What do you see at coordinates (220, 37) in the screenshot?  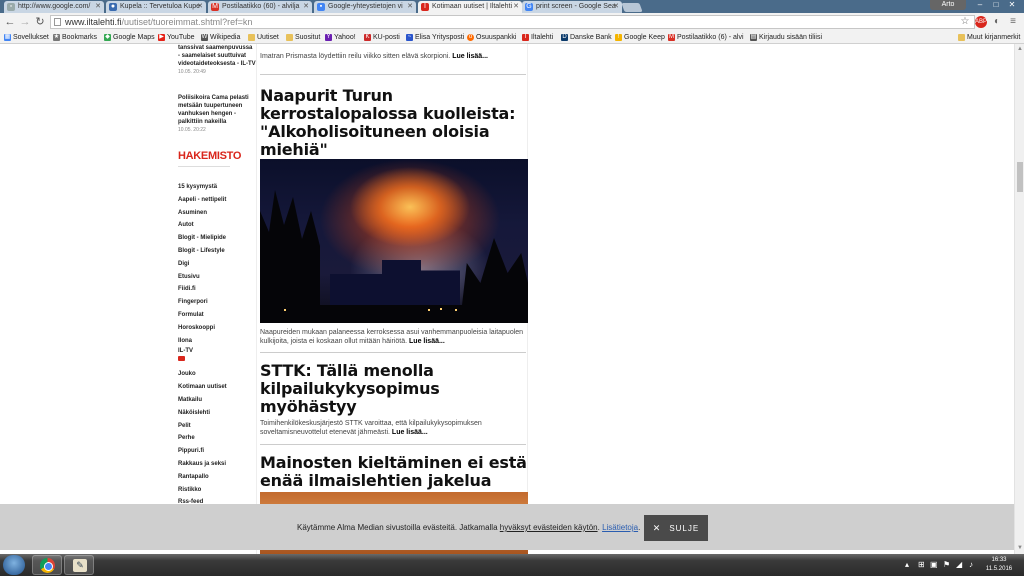 I see `bookmark-wikipedia: W Wikipedia` at bounding box center [220, 37].